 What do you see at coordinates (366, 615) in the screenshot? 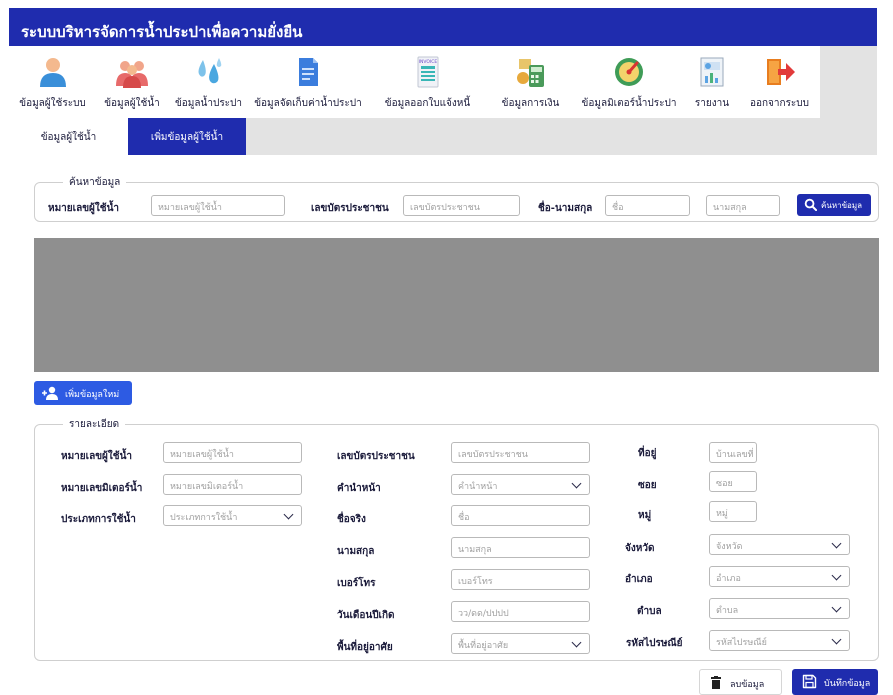
I see `birth-date-label: วันเดือนปีเกิด` at bounding box center [366, 615].